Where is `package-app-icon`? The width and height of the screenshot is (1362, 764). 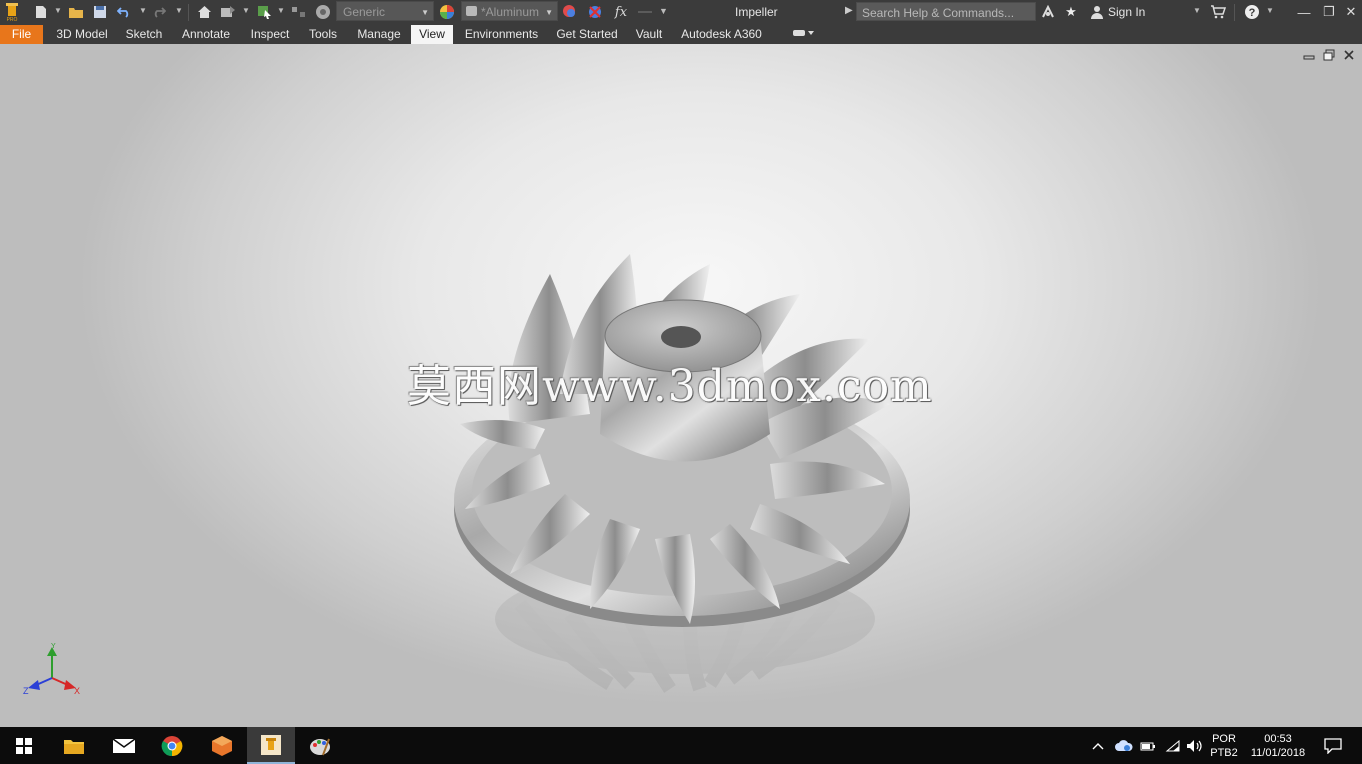
package-app-icon is located at coordinates (222, 745).